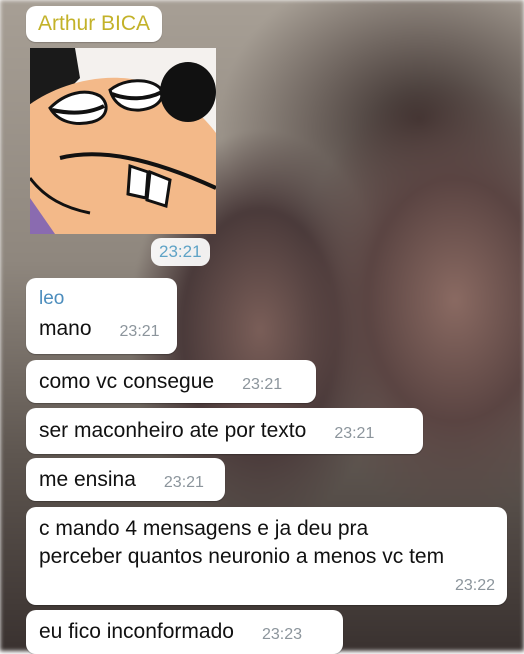  I want to click on sticker-time: 23:21, so click(180, 251).